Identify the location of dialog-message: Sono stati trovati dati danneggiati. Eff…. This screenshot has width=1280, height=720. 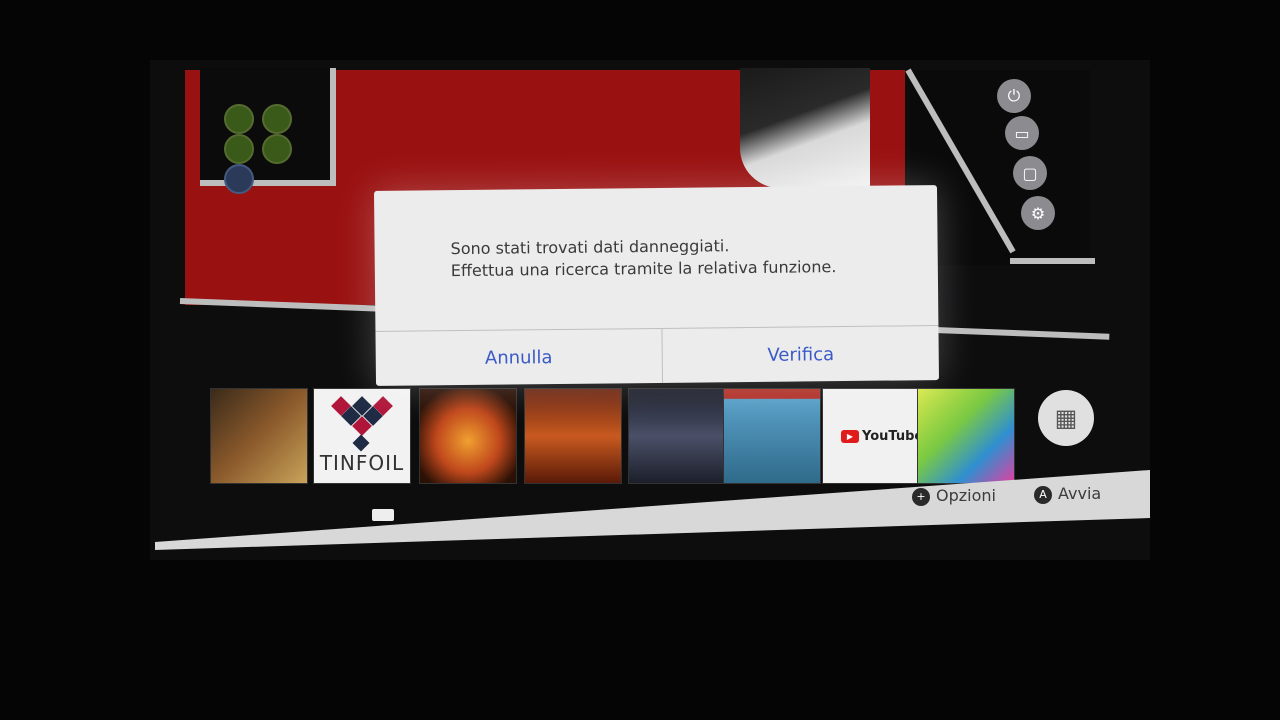
(678, 257).